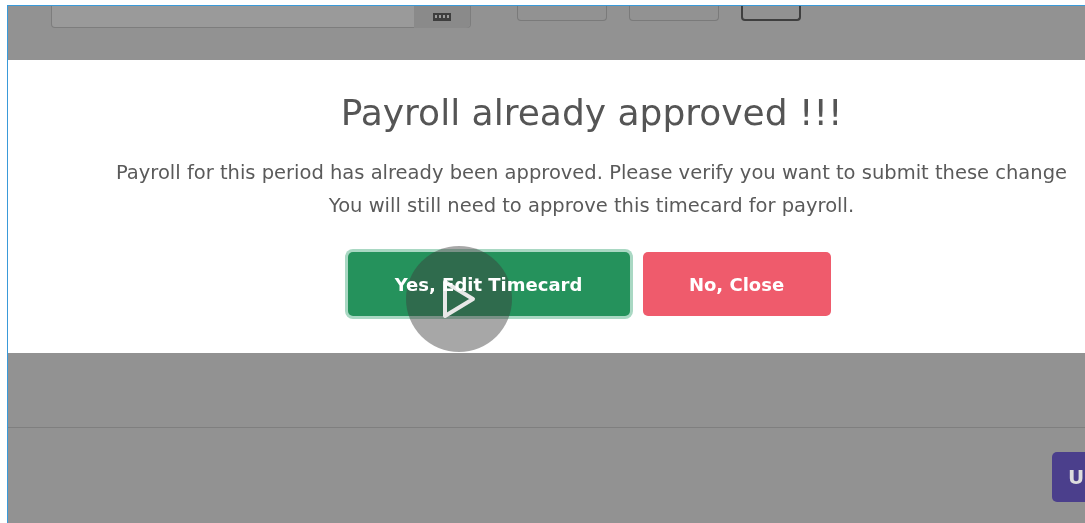  What do you see at coordinates (1068, 477) in the screenshot?
I see `footer-button: U` at bounding box center [1068, 477].